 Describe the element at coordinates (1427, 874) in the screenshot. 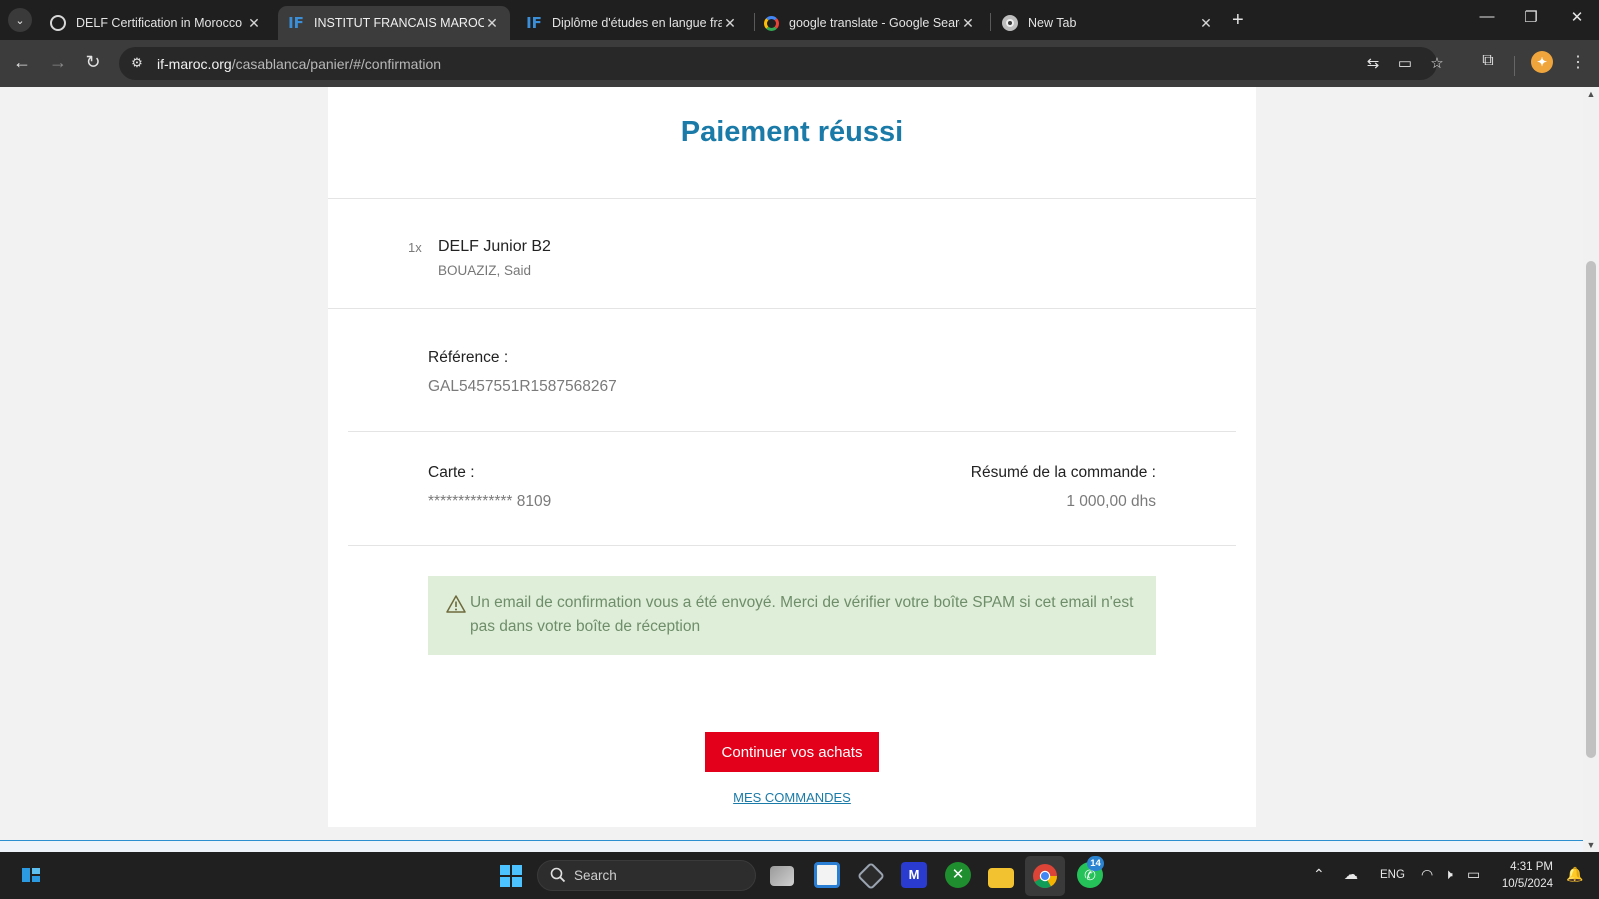

I see `wifi-icon: ◠` at that location.